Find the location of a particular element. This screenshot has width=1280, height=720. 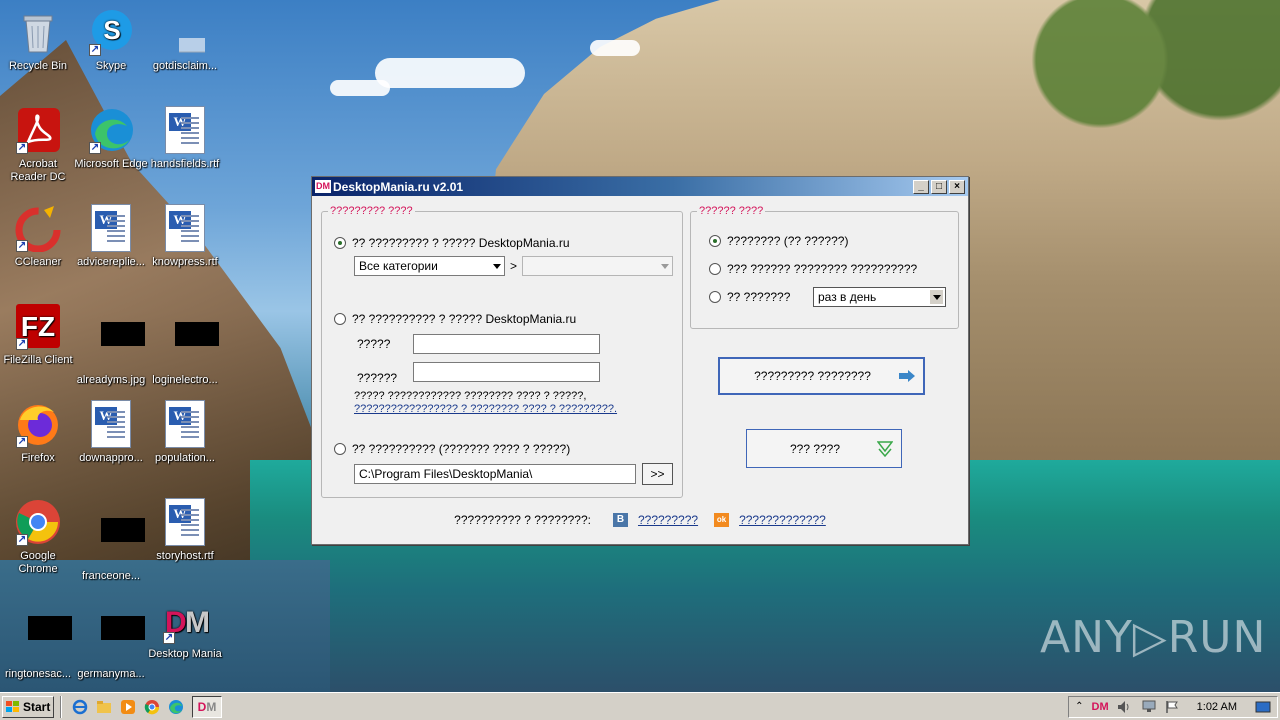

show-hidden-icons-icon: ⌃ is located at coordinates (1079, 706).